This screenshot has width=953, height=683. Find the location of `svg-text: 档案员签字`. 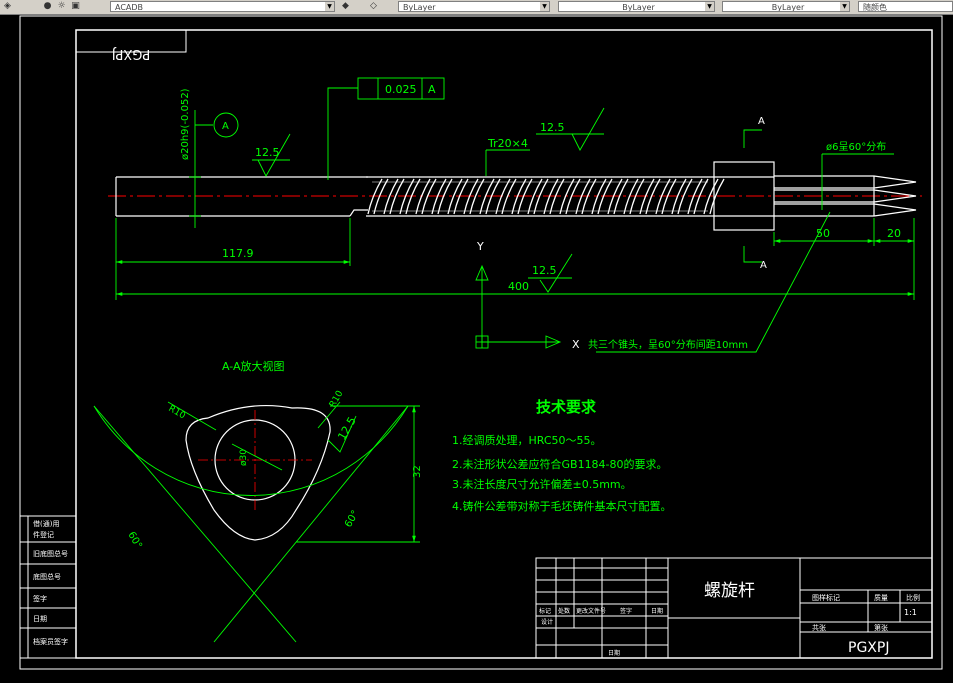

svg-text: 档案员签字 is located at coordinates (50, 641).